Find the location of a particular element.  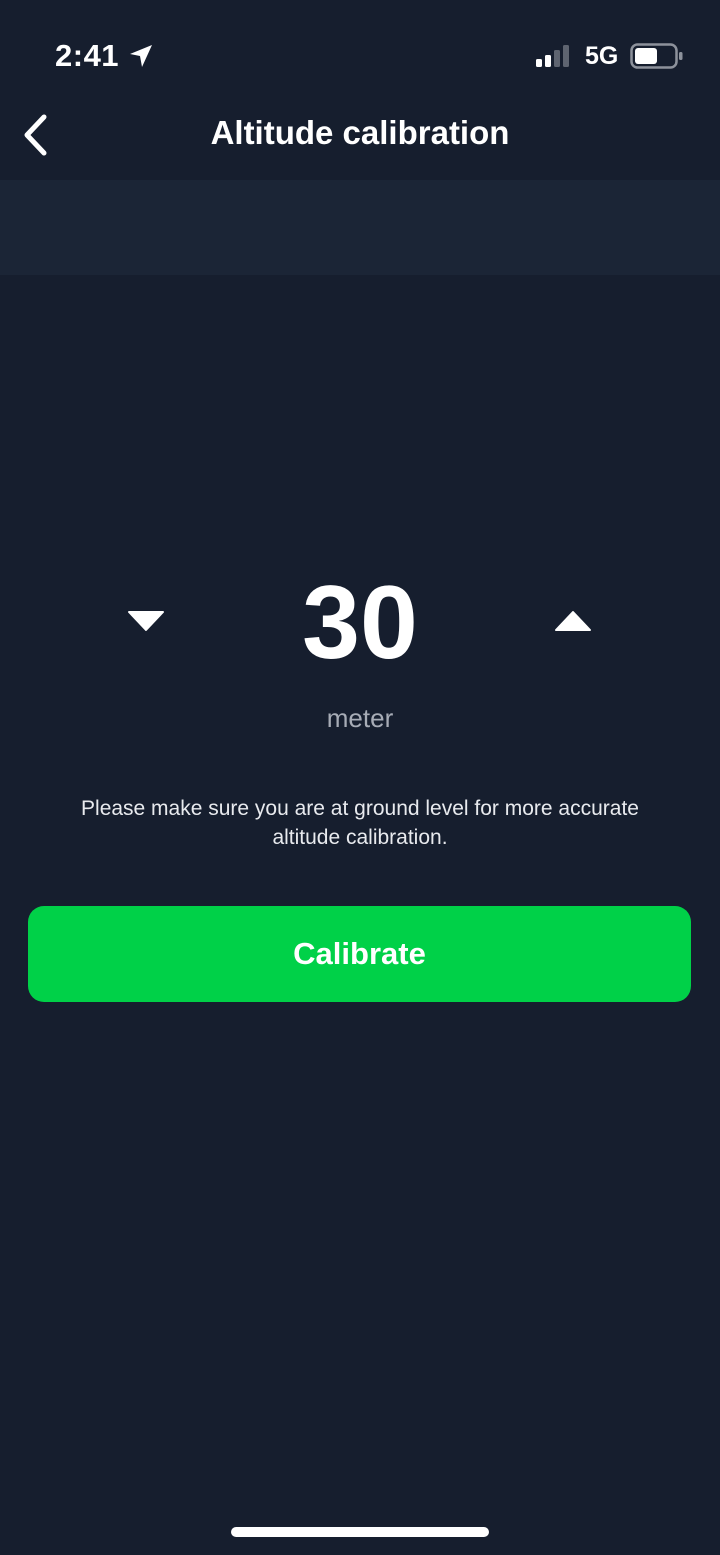

location-arrow-icon is located at coordinates (141, 56).